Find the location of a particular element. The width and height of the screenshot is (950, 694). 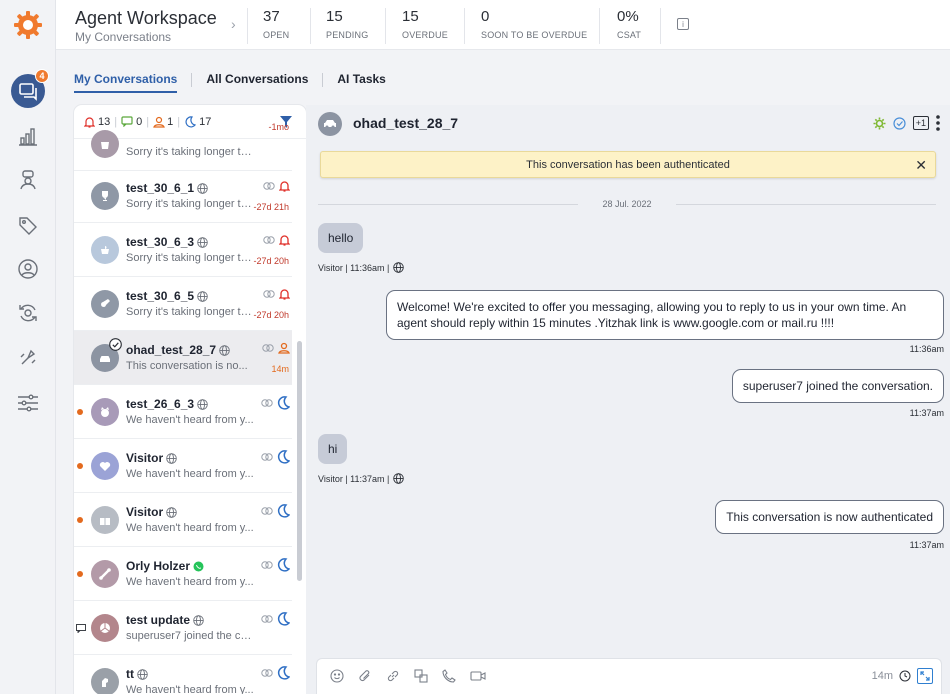

sidebar-item-tags is located at coordinates (28, 225).